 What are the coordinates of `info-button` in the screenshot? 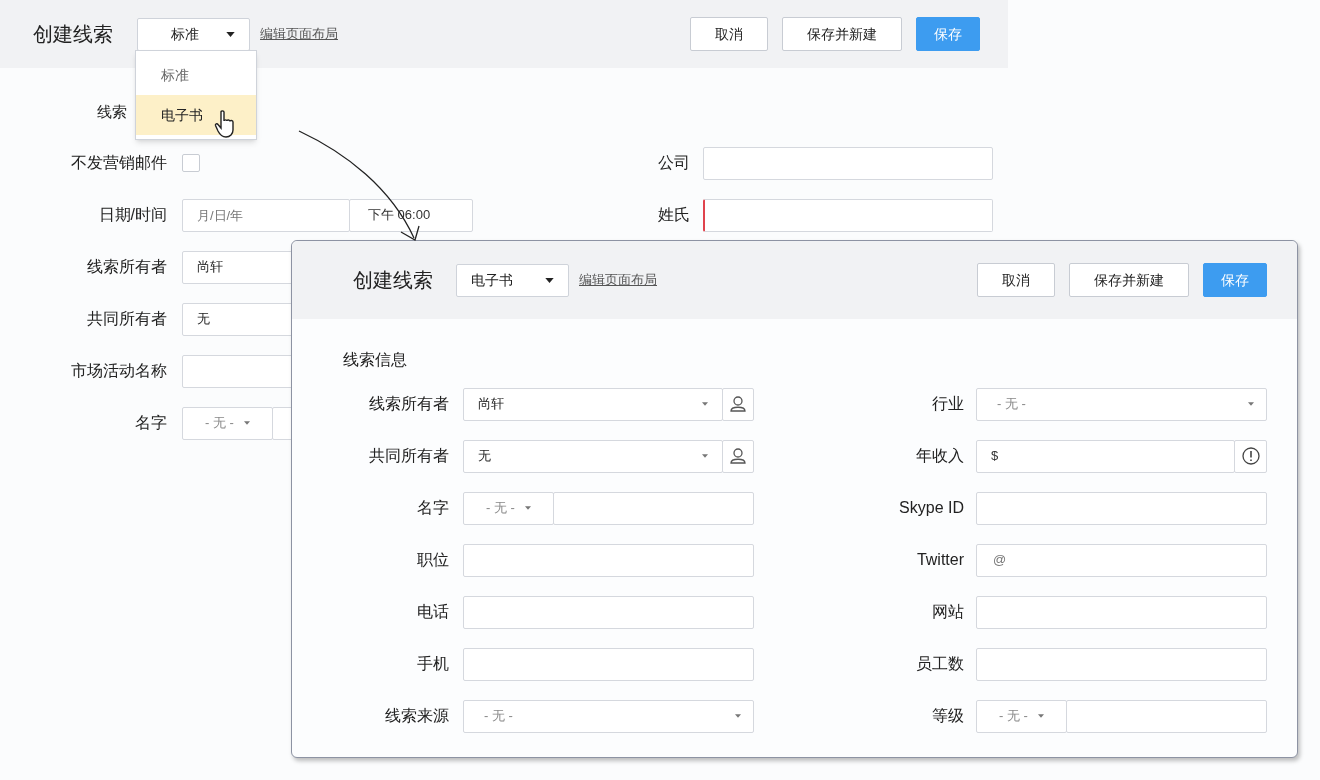 It's located at (1250, 456).